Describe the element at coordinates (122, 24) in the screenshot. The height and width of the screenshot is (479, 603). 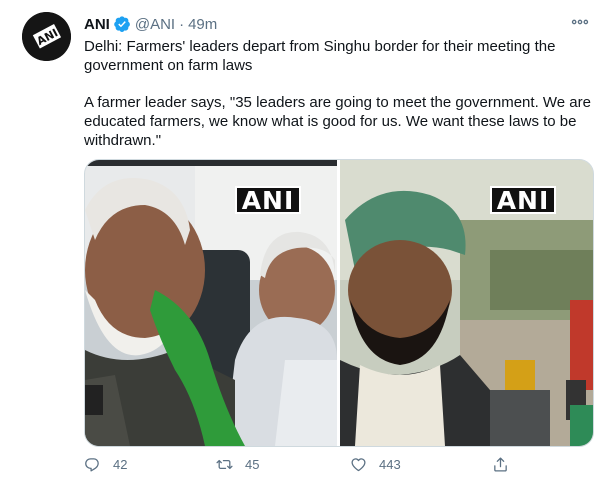
I see `verified-badge-icon` at that location.